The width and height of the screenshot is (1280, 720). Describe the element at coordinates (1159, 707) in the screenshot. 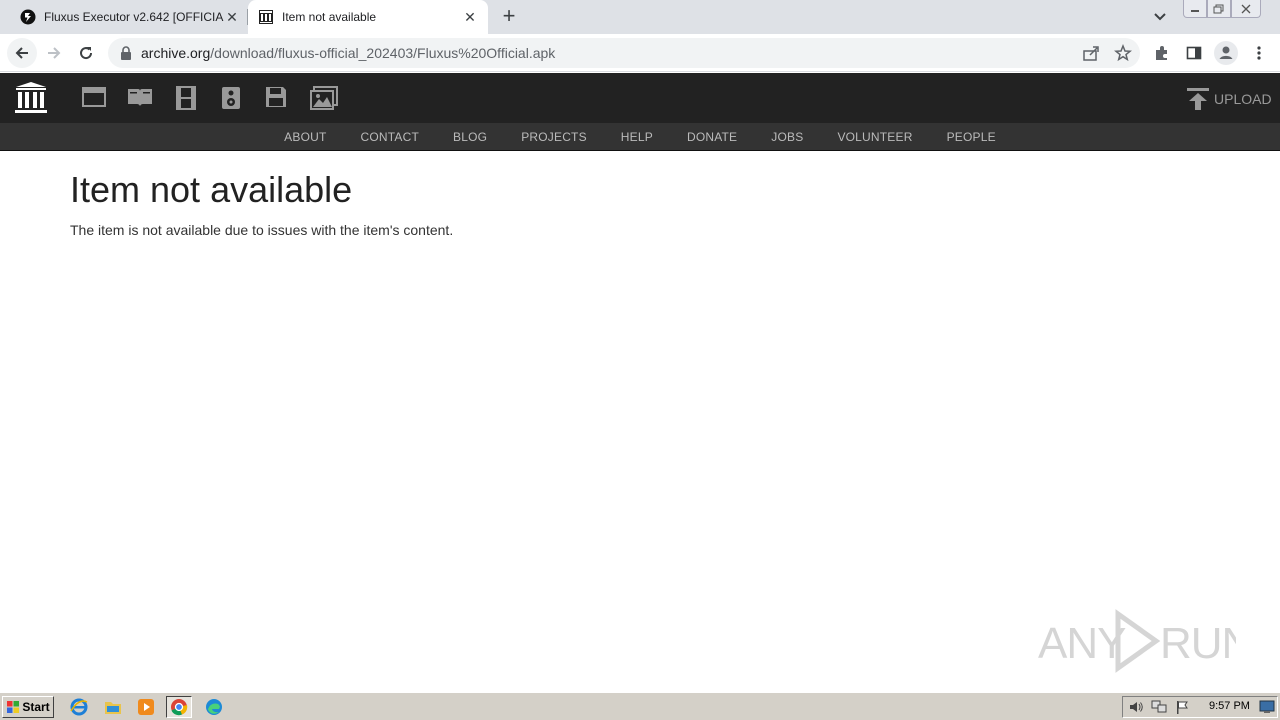

I see `network-icon` at that location.